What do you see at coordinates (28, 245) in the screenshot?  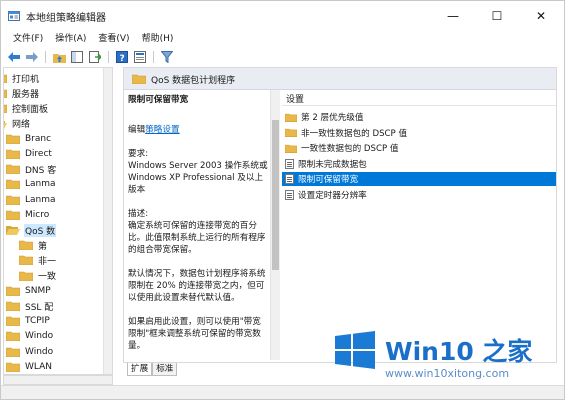 I see `tree-item: 第` at bounding box center [28, 245].